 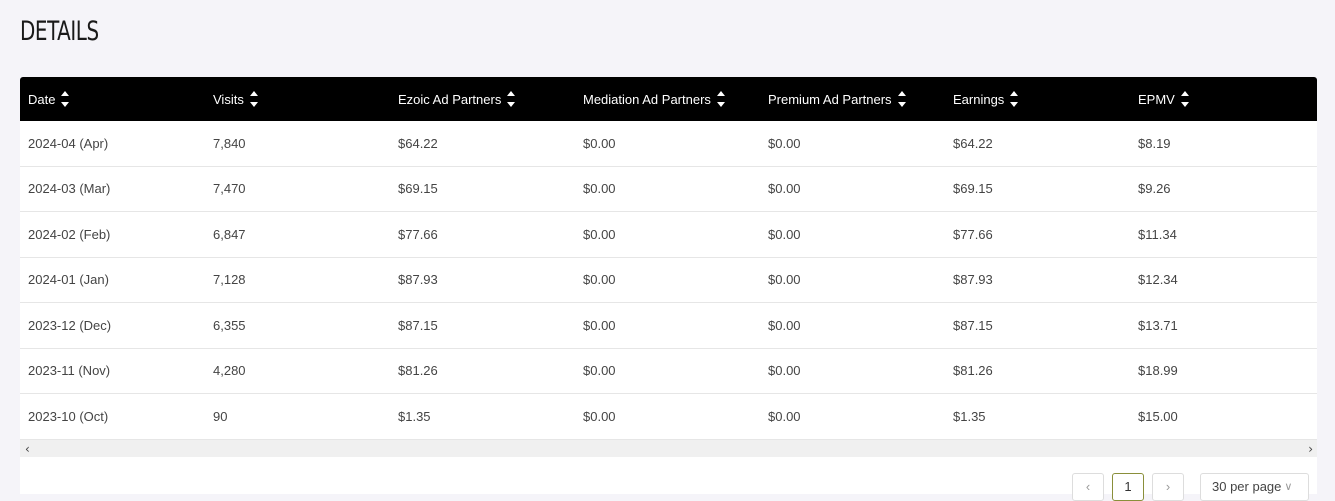 What do you see at coordinates (973, 371) in the screenshot?
I see `cell-earnings: $81.26` at bounding box center [973, 371].